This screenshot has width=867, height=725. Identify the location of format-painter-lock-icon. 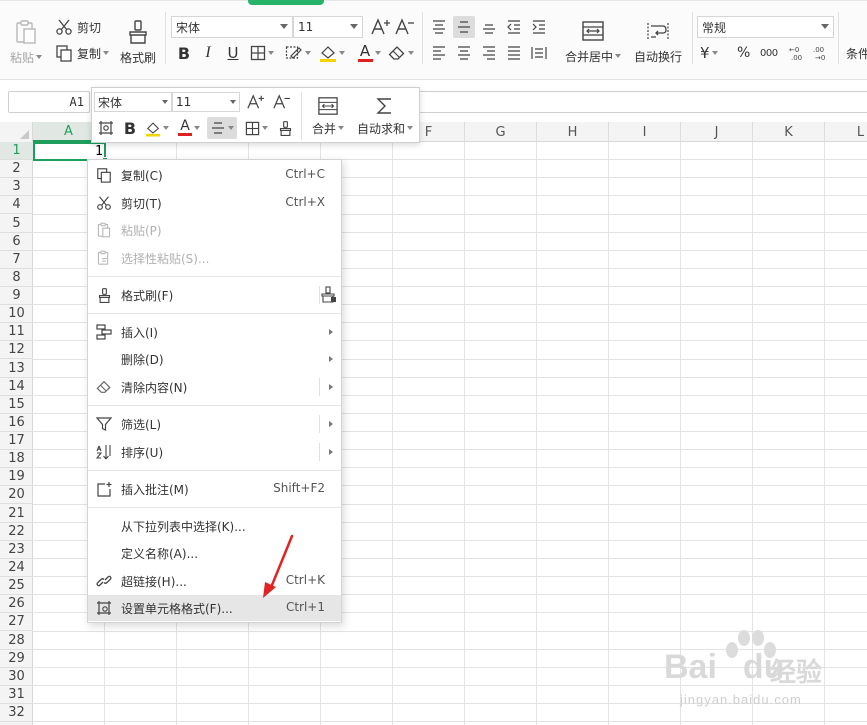
(329, 295).